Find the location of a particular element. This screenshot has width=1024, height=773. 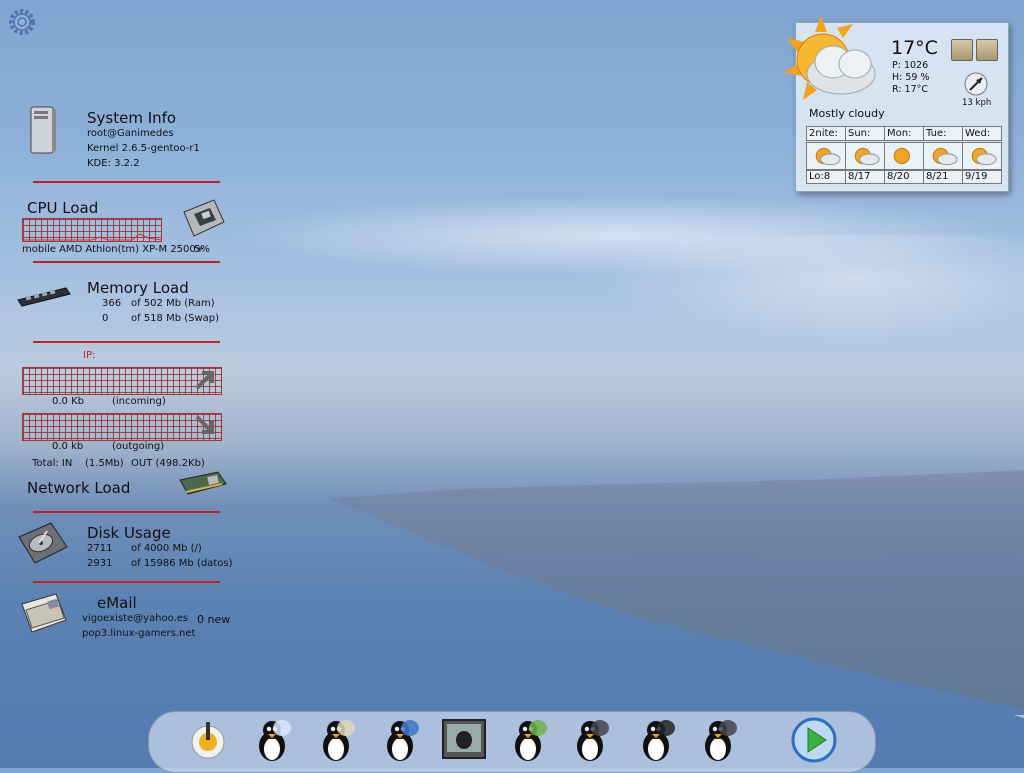

kernel-version: Kernel 2.6.5-gentoo-r1 is located at coordinates (143, 148).